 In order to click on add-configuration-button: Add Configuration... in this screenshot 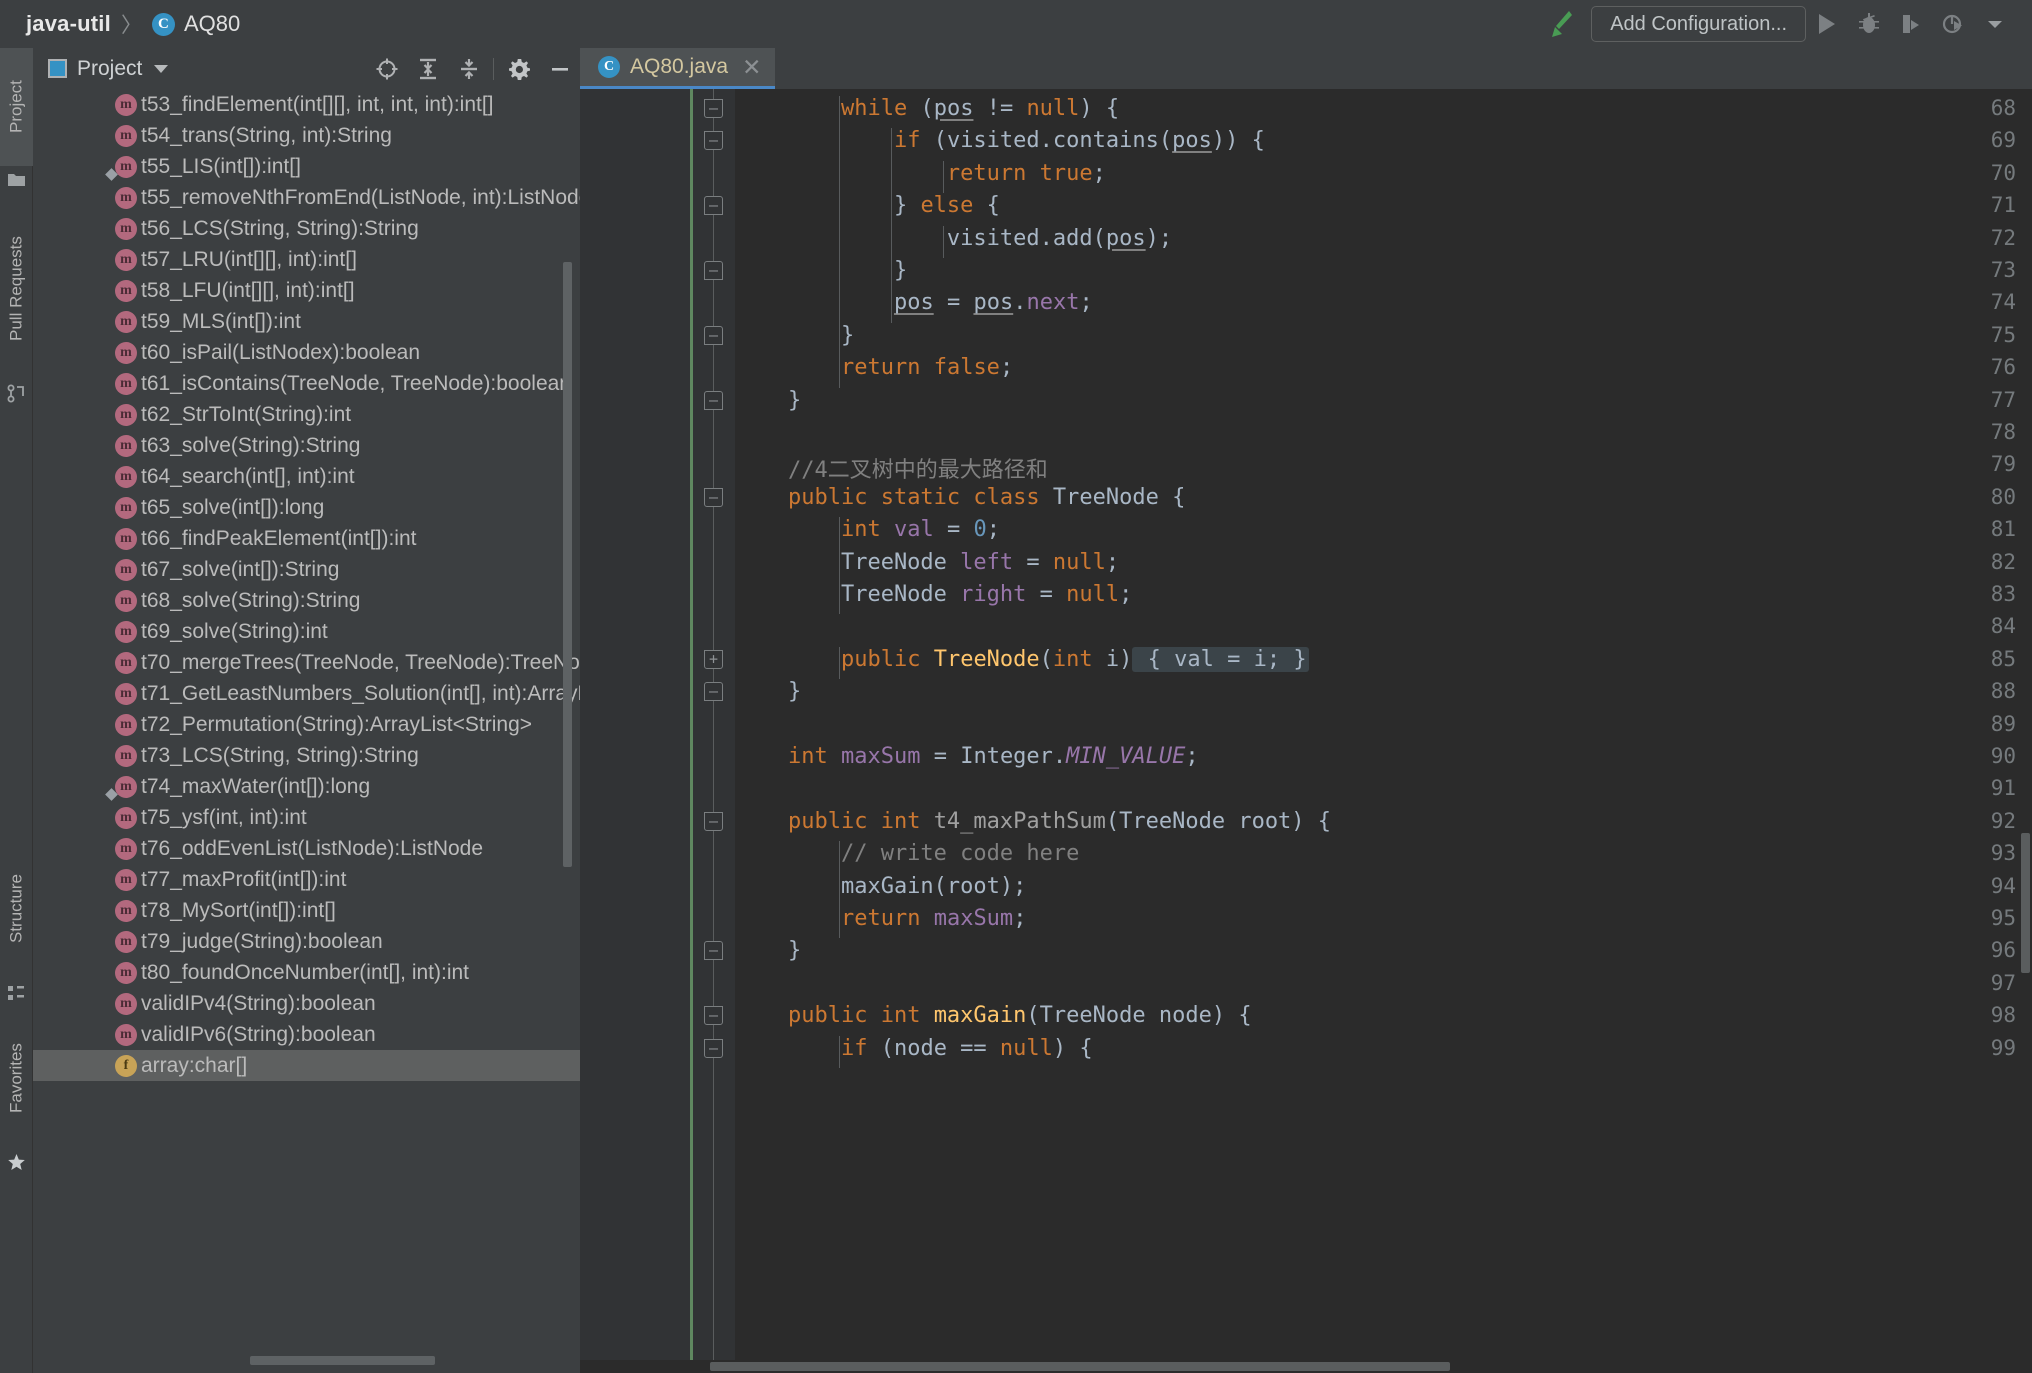, I will do `click(1698, 24)`.